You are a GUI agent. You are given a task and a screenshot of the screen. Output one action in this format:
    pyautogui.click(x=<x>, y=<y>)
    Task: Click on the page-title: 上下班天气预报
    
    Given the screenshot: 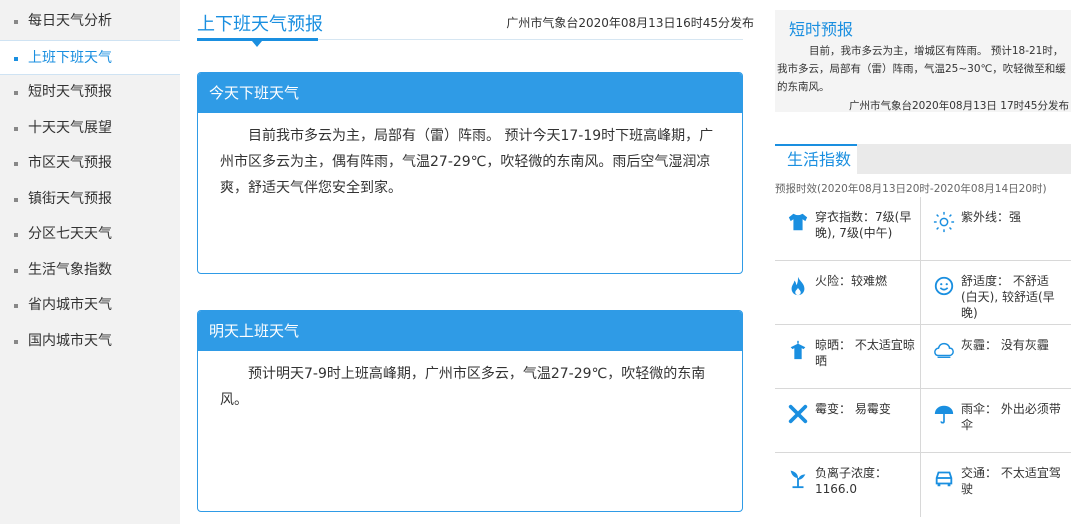 What is the action you would take?
    pyautogui.click(x=260, y=24)
    